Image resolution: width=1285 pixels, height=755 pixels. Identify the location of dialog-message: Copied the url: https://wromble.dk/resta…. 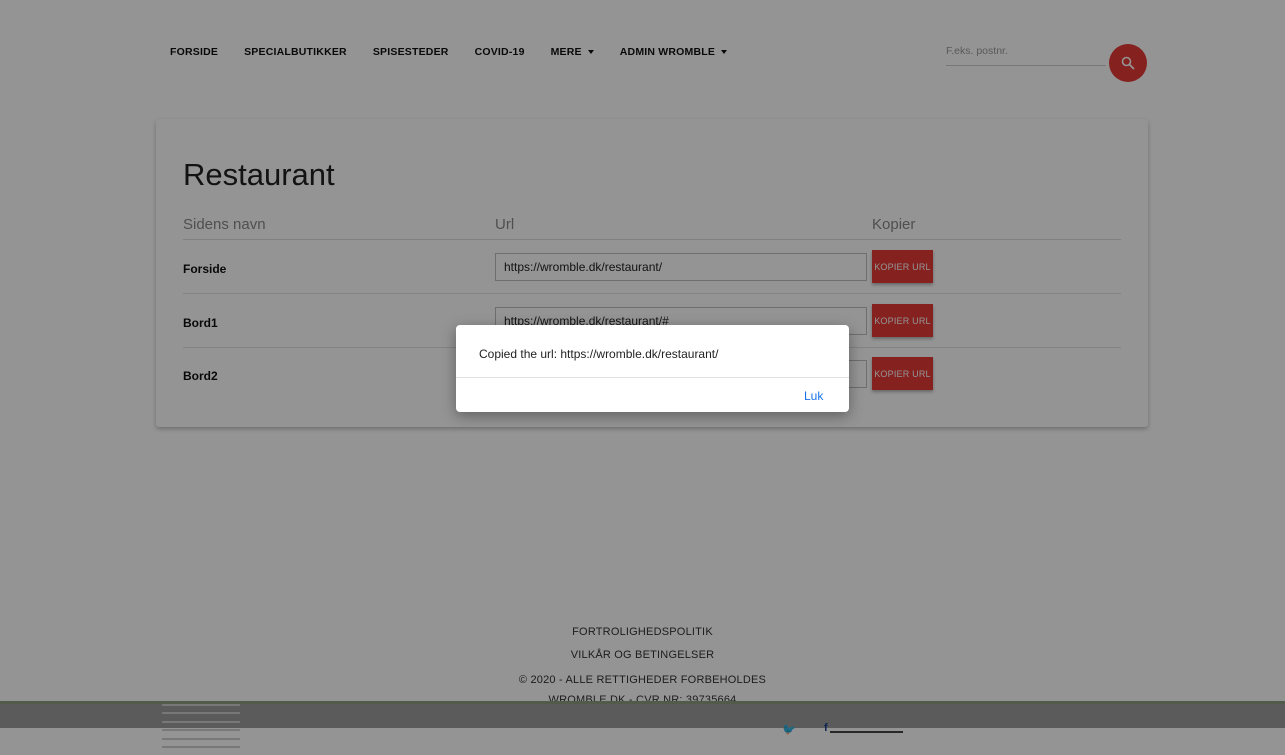
(599, 354).